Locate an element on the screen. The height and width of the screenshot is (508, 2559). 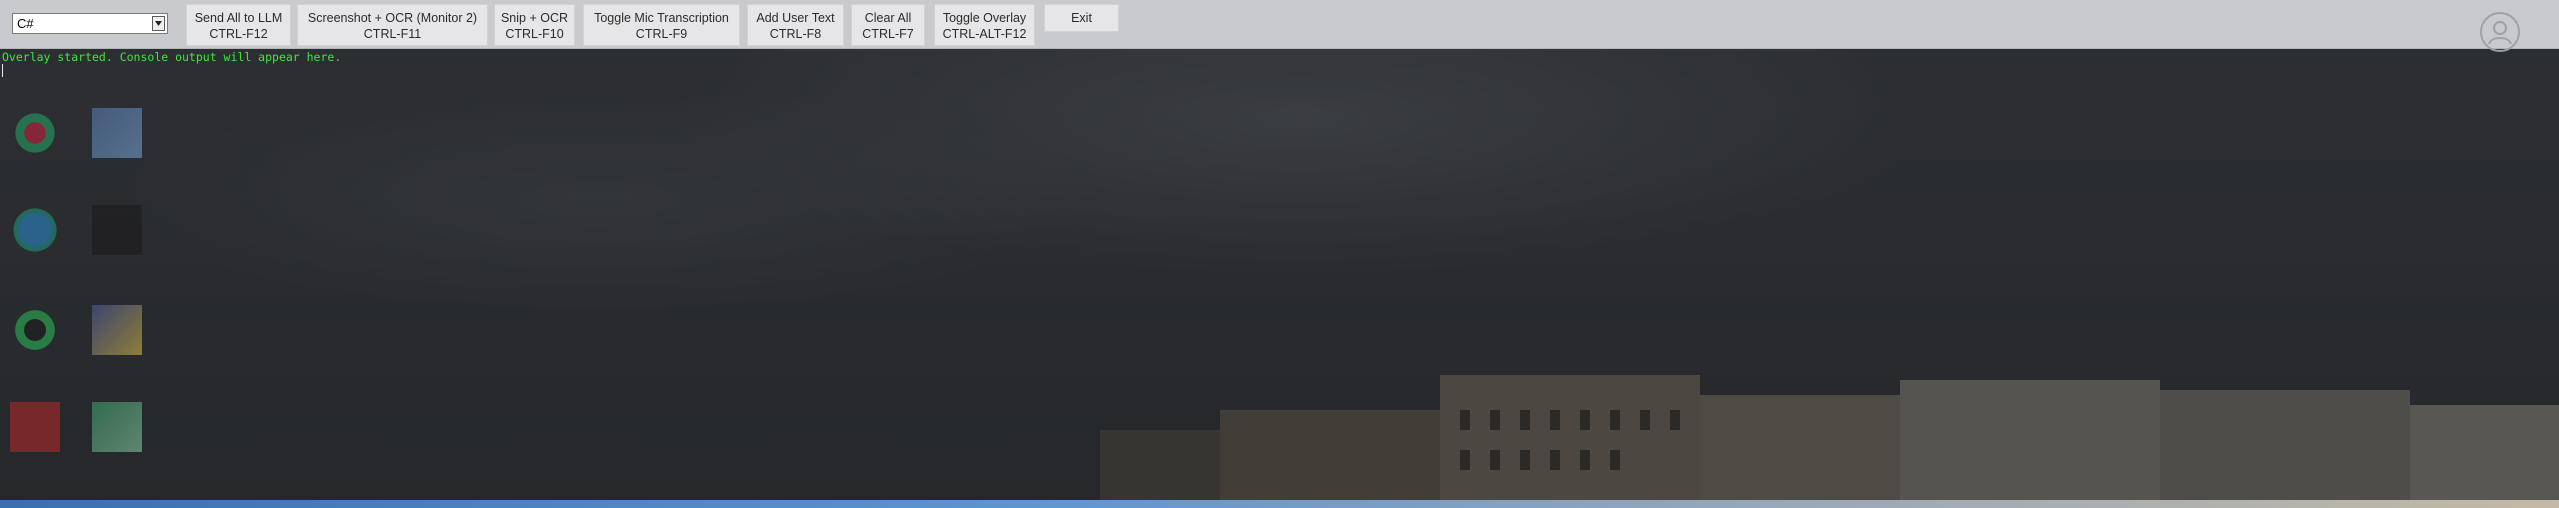
button-label: Snip + OCR is located at coordinates (534, 18).